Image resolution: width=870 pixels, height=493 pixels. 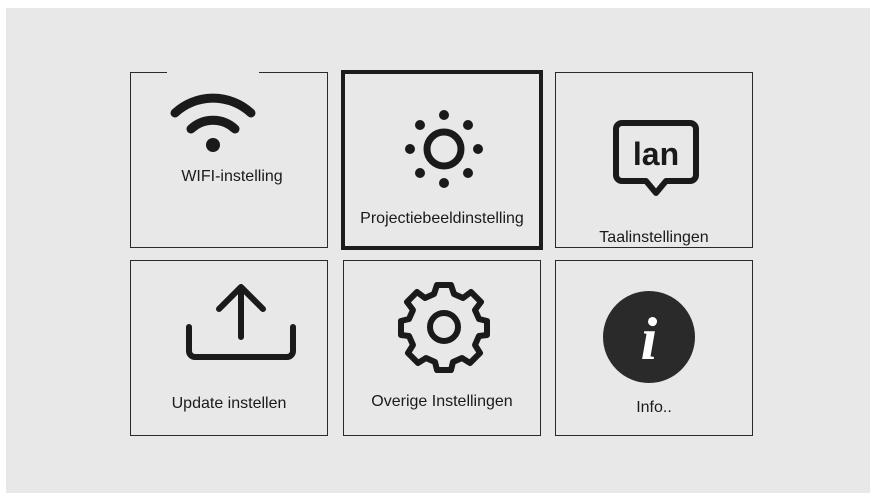 I want to click on tile-update-settings: Update instellen, so click(x=229, y=348).